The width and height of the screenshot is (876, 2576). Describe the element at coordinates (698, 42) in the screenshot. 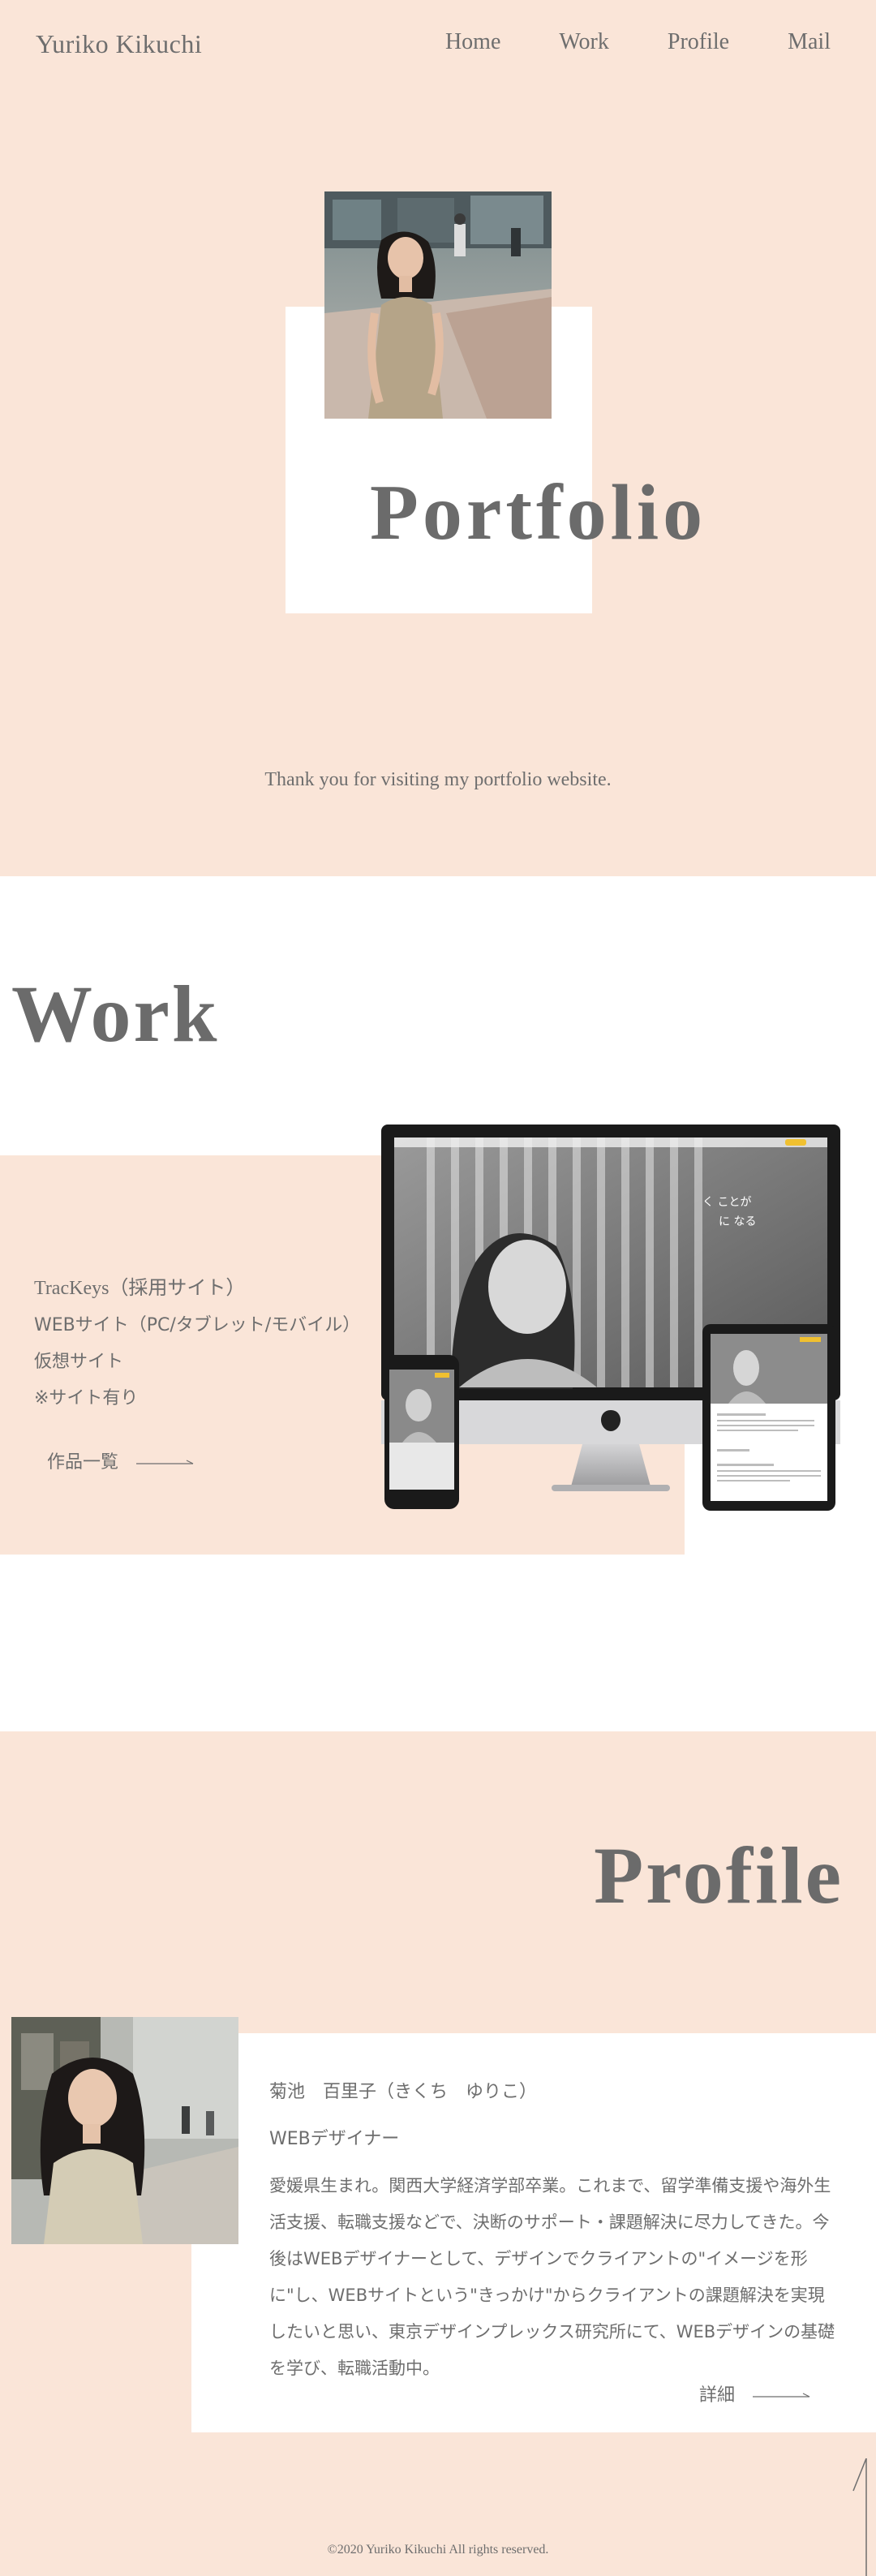

I see `nav-profile: Profile` at that location.